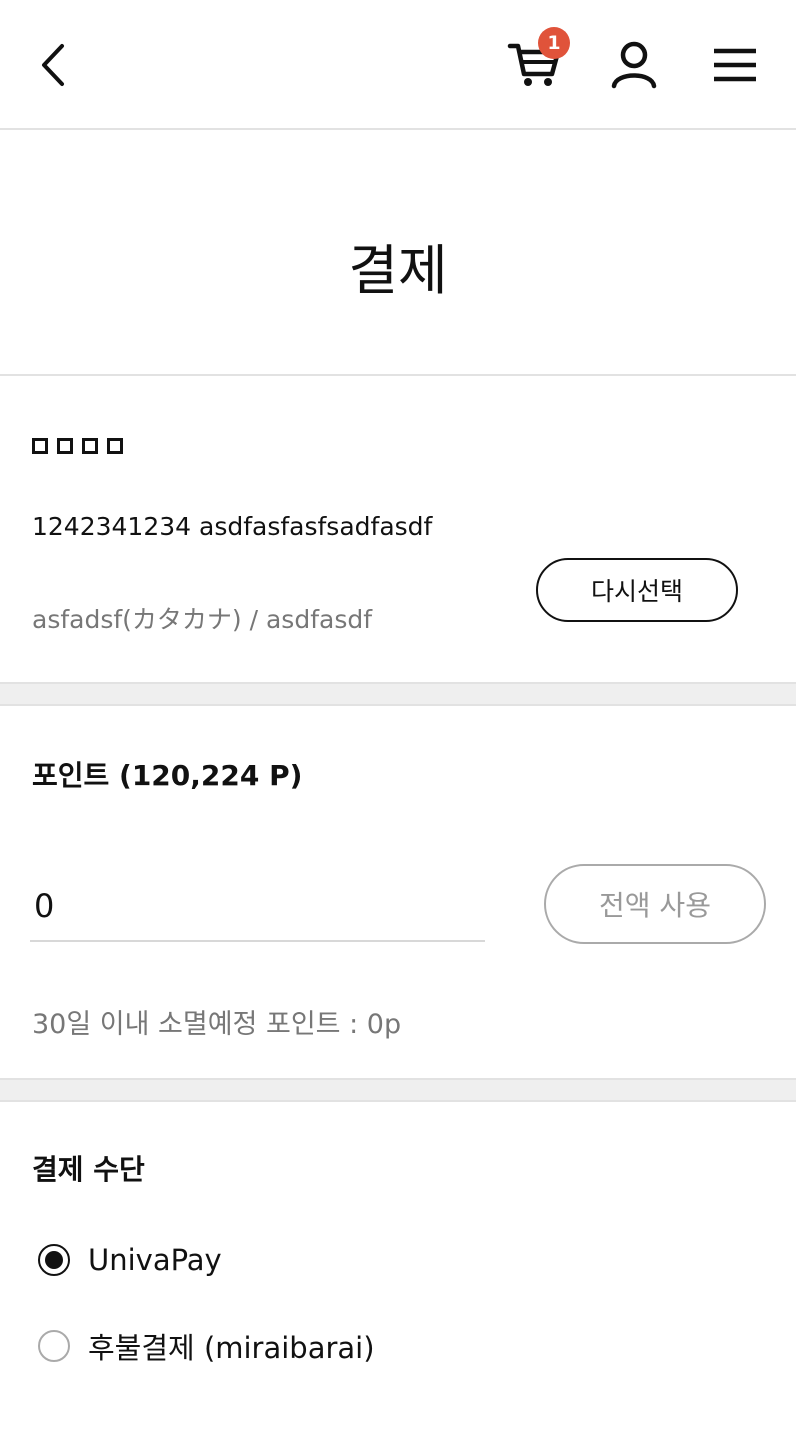  Describe the element at coordinates (655, 904) in the screenshot. I see `use-all-points-button: 전액 사용` at that location.